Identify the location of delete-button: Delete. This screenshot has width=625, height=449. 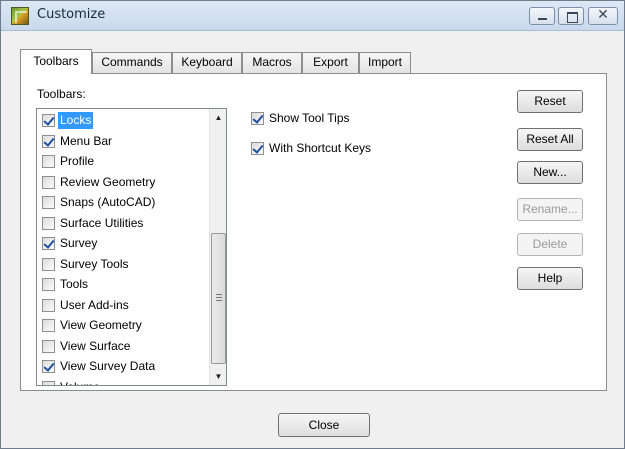
(550, 244).